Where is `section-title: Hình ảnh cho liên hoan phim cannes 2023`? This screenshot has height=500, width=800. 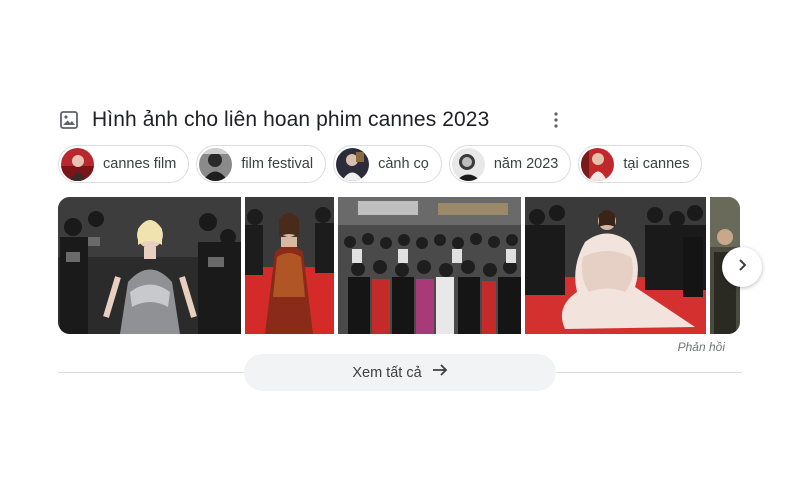
section-title: Hình ảnh cho liên hoan phim cannes 2023 is located at coordinates (291, 119).